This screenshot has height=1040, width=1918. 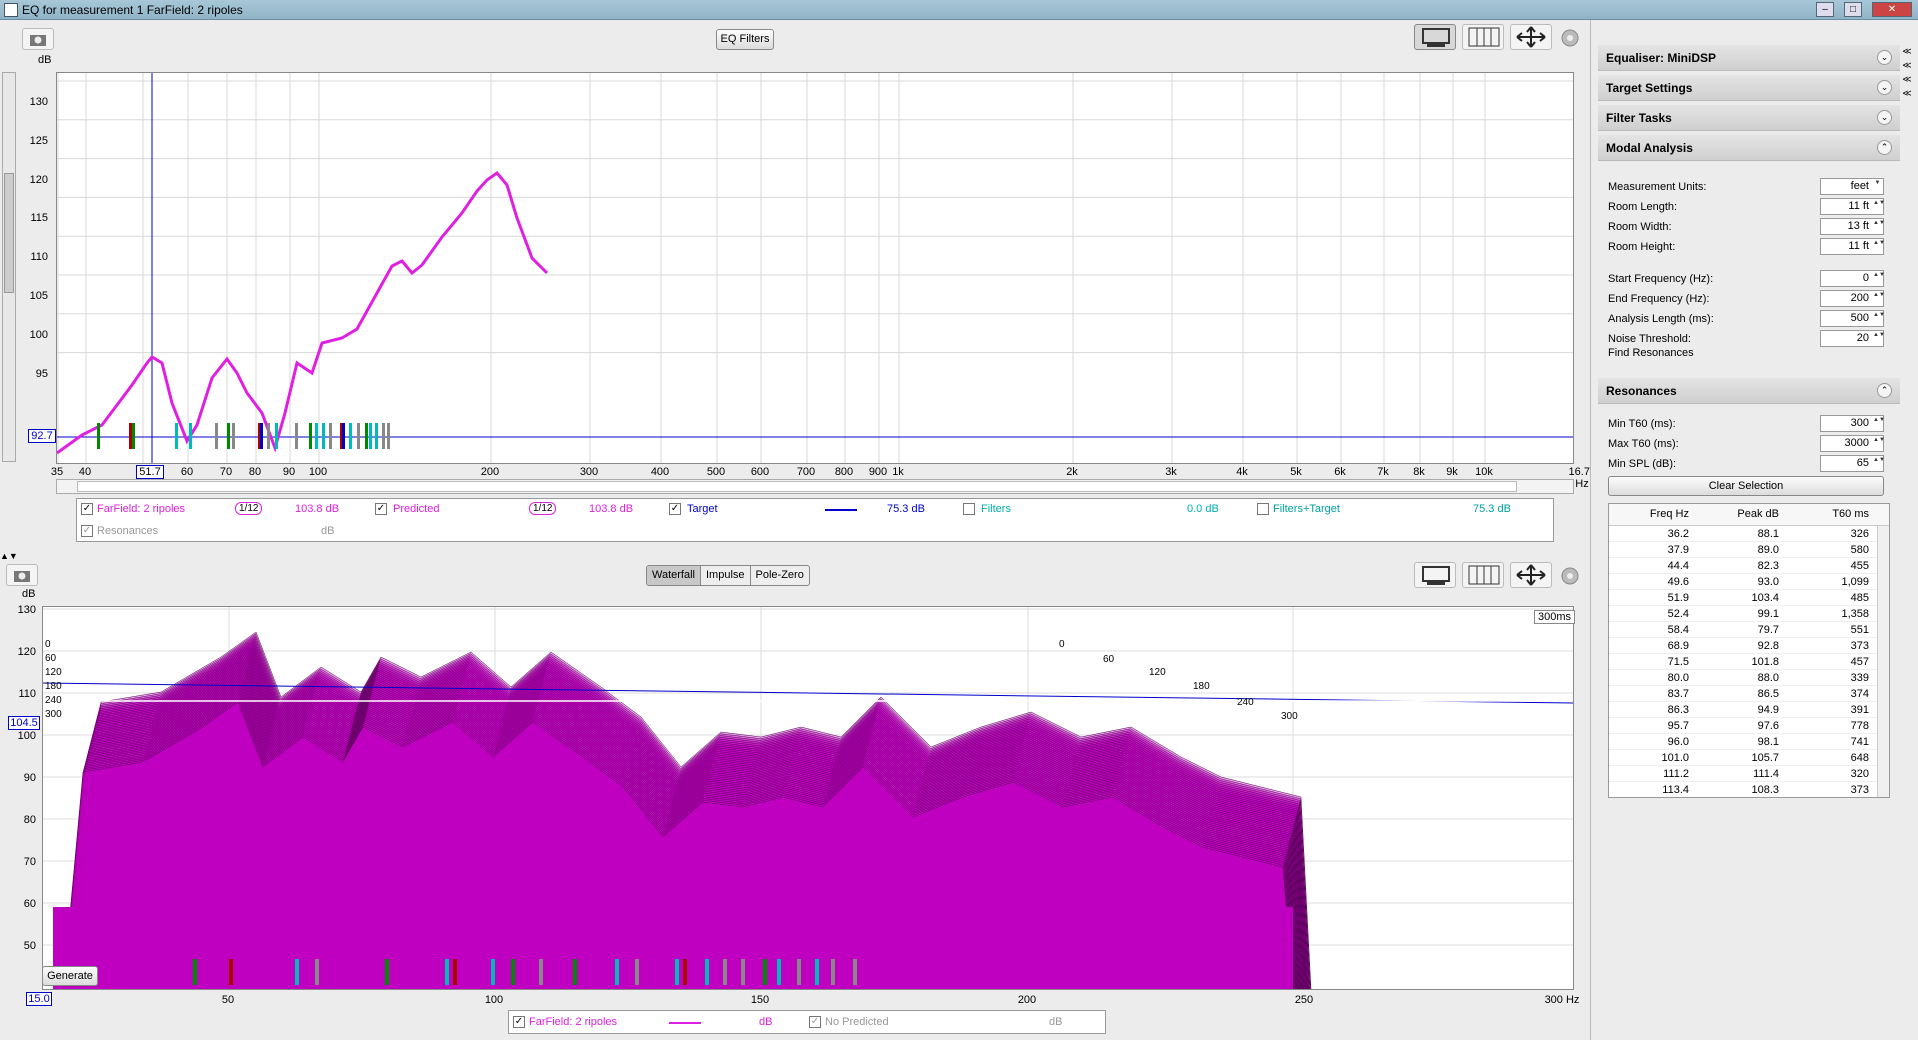 What do you see at coordinates (87, 531) in the screenshot?
I see `resonances-checkbox: ✓` at bounding box center [87, 531].